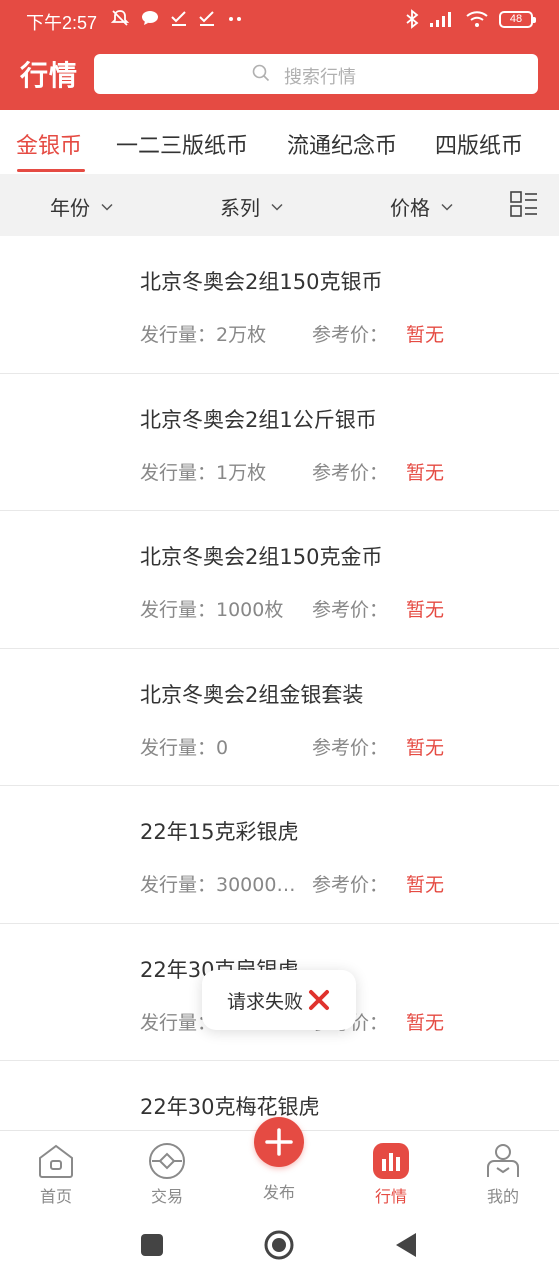 This screenshot has width=559, height=1280. What do you see at coordinates (279, 580) in the screenshot?
I see `list-item: 北京冬奥会2组150克金币 发行量：1000枚 参考价： 暂无` at bounding box center [279, 580].